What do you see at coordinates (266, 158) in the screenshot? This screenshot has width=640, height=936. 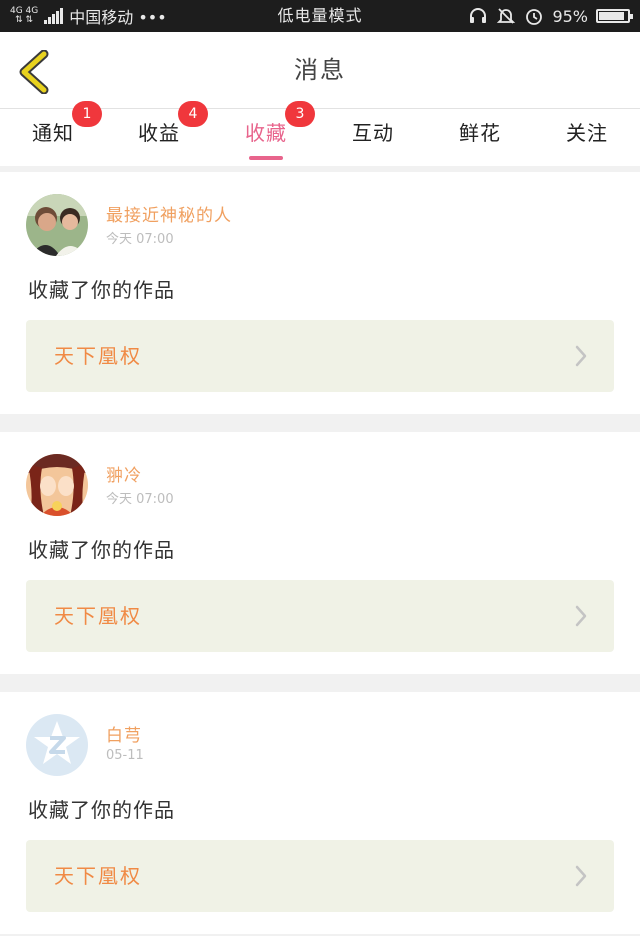 I see `active-tab-indicator` at bounding box center [266, 158].